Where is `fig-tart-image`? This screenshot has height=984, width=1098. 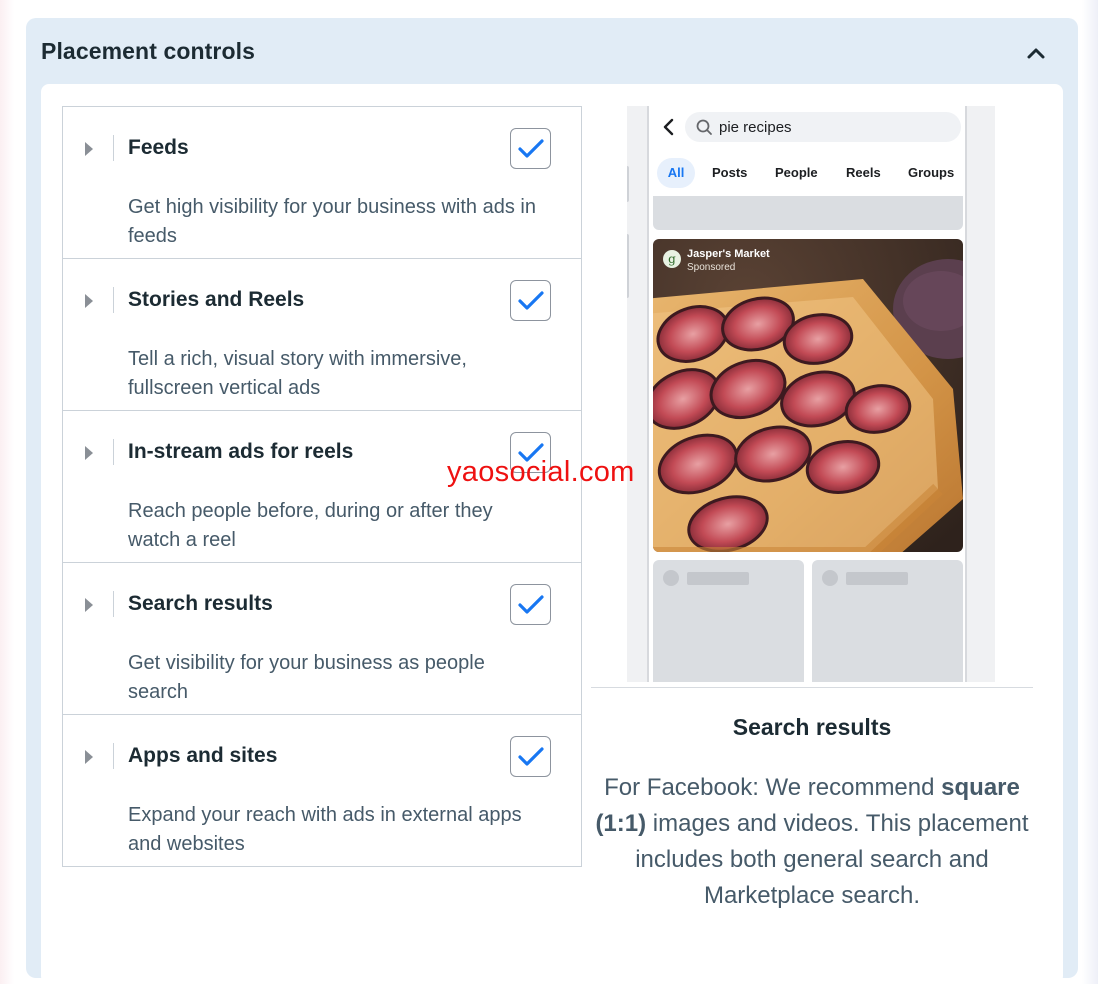 fig-tart-image is located at coordinates (808, 395).